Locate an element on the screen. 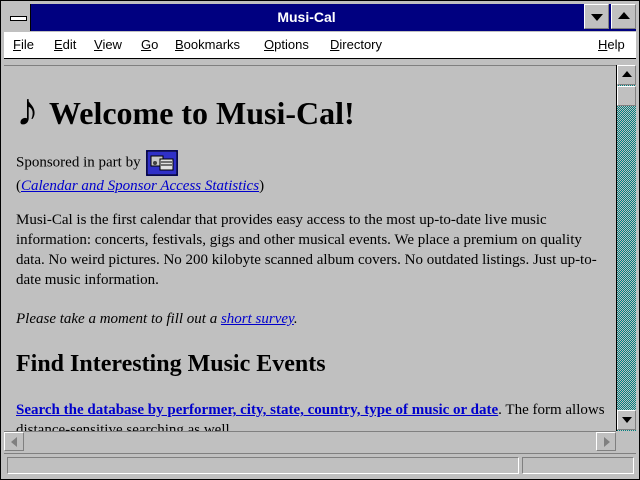  minimize-button is located at coordinates (596, 16).